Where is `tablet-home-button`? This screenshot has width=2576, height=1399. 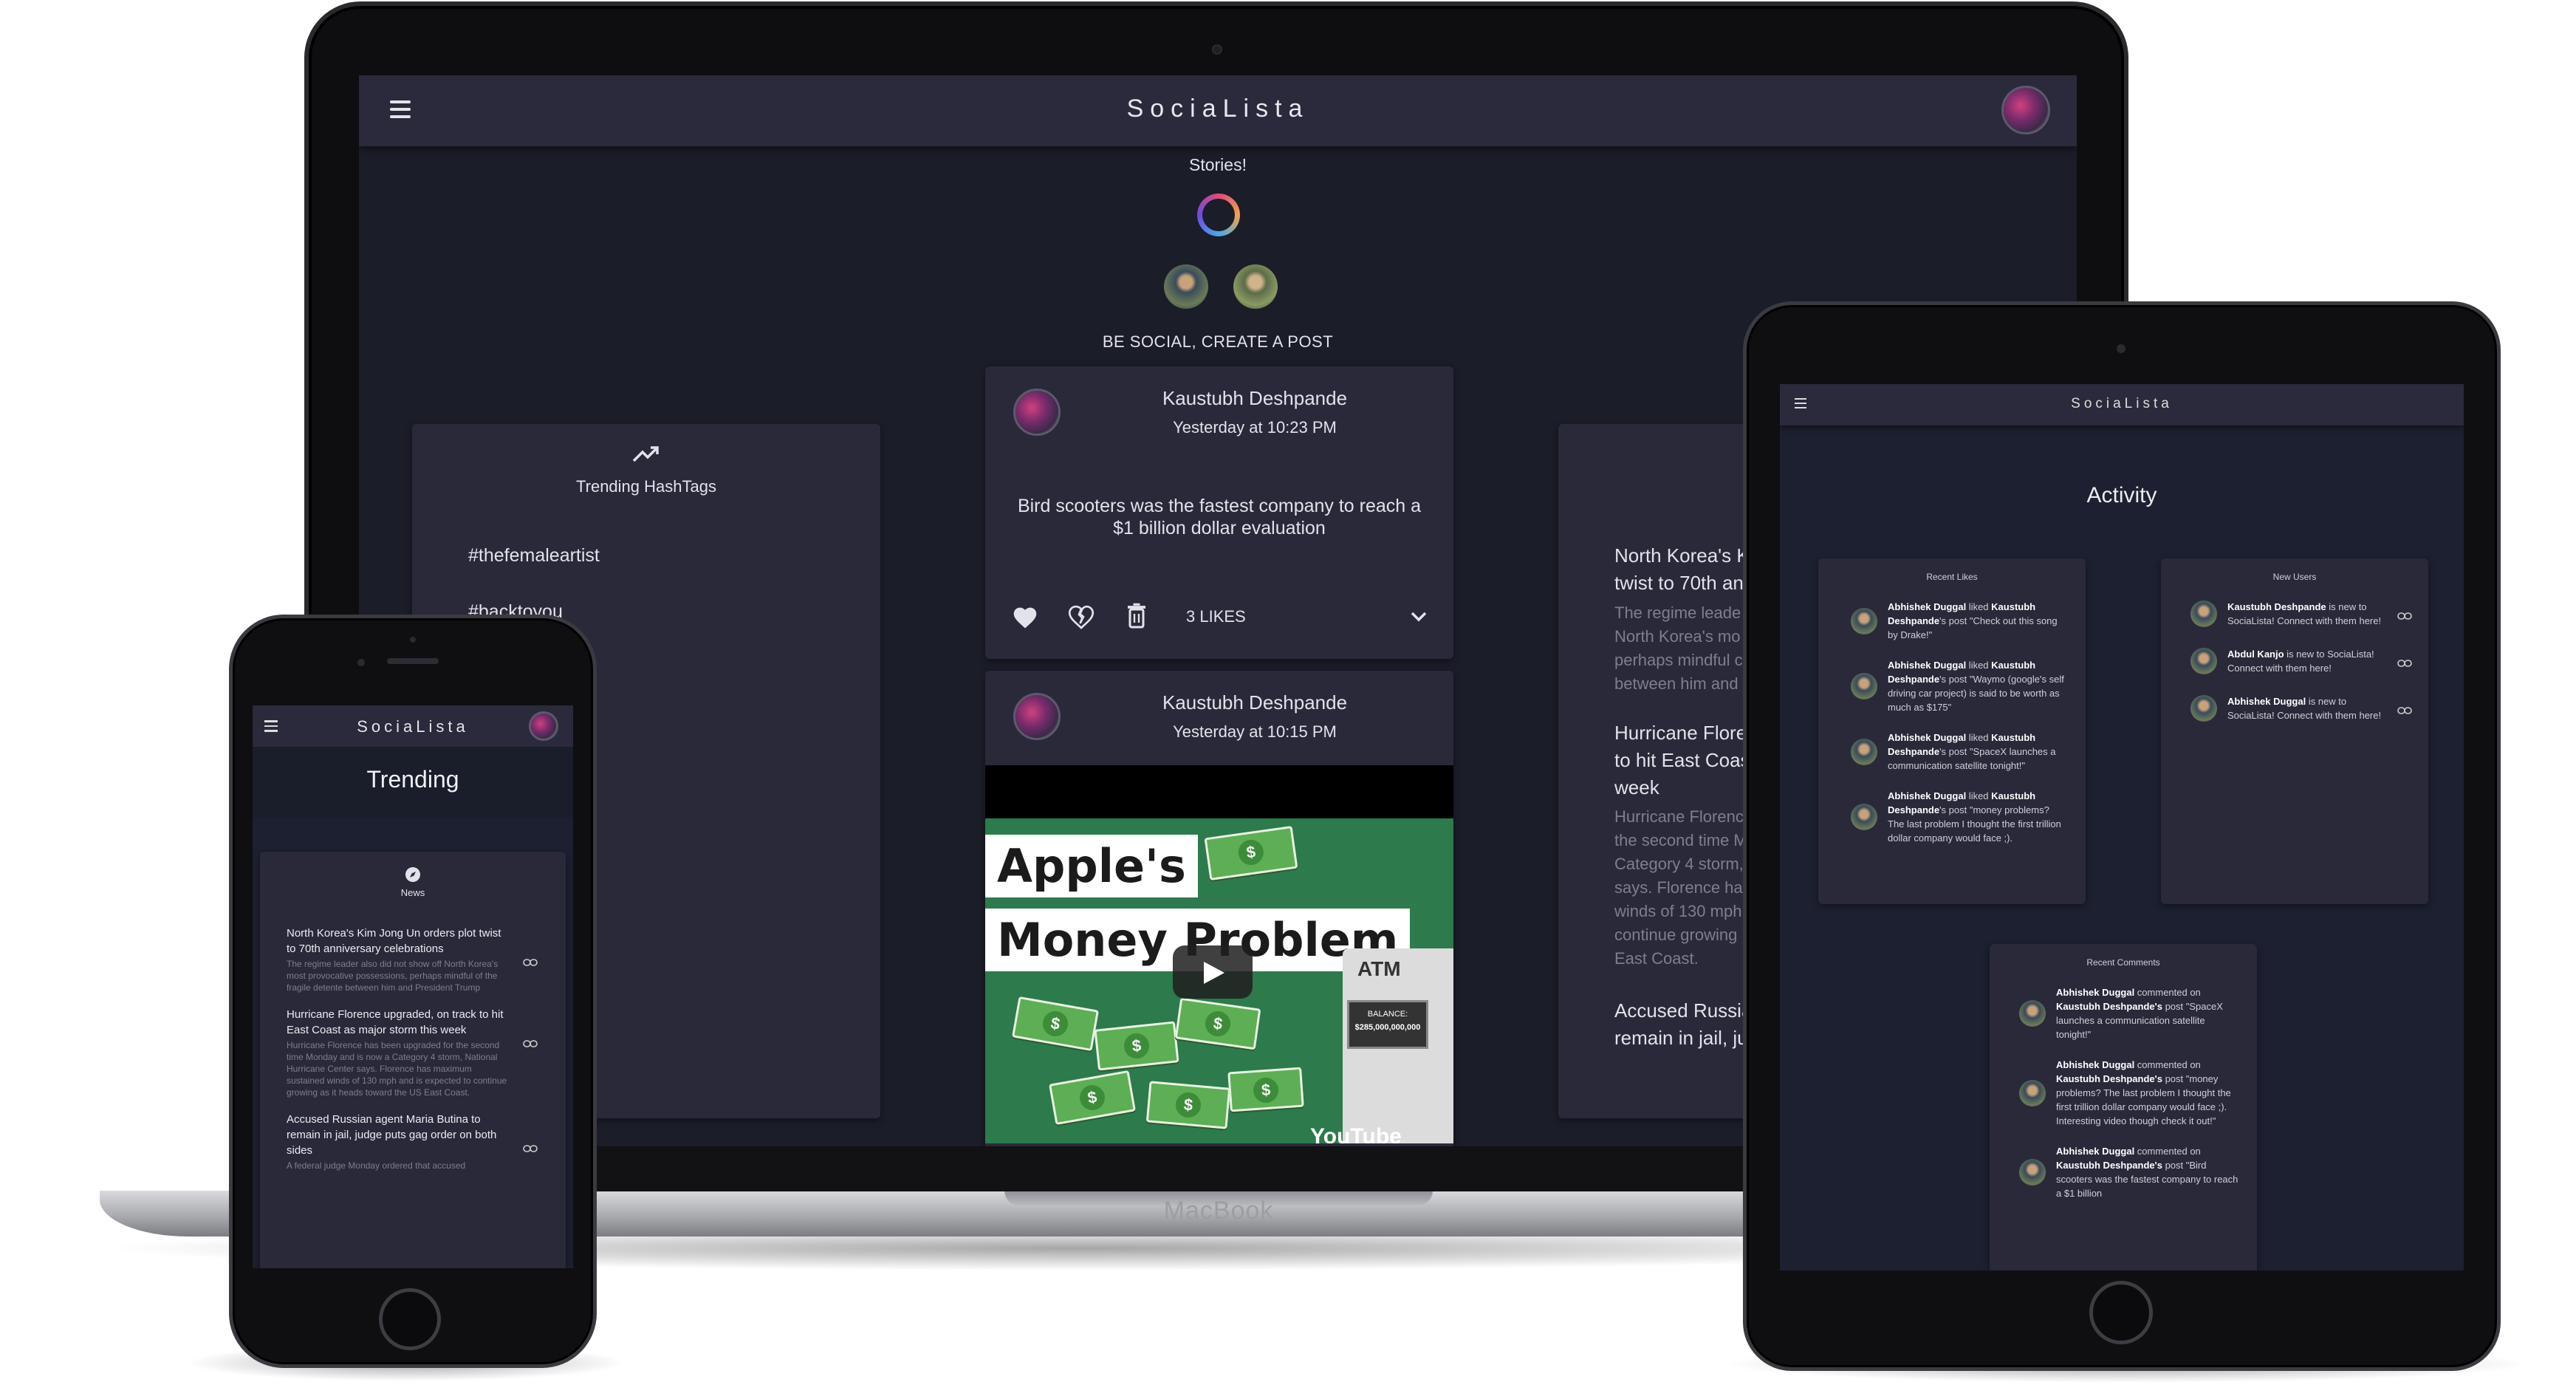
tablet-home-button is located at coordinates (2121, 1312).